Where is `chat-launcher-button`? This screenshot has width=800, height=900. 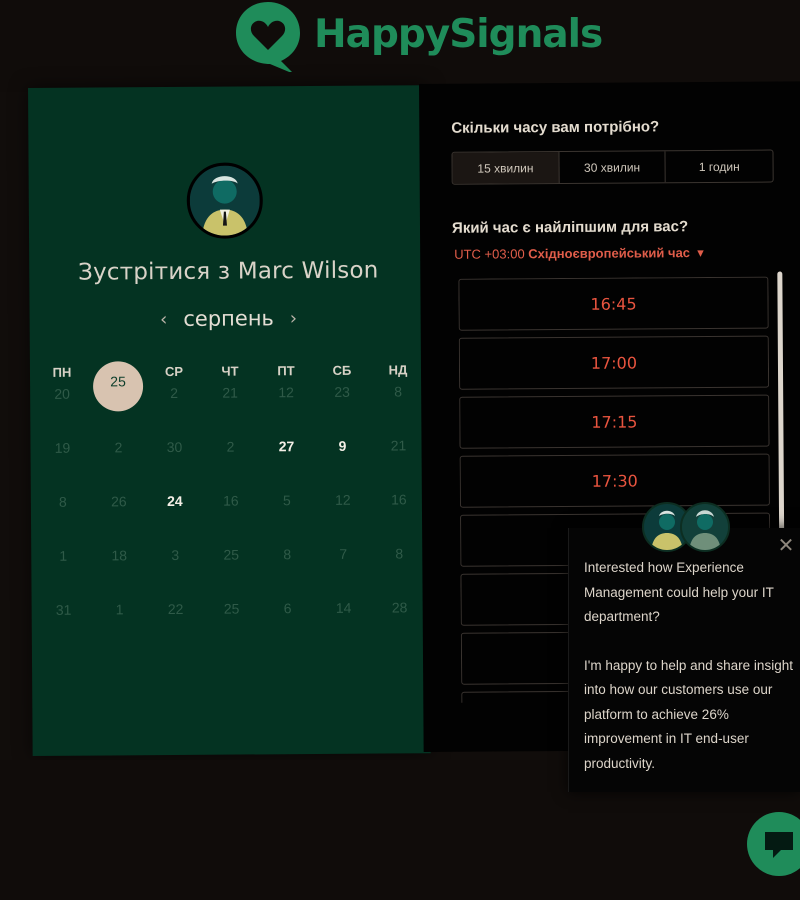
chat-launcher-button is located at coordinates (773, 844).